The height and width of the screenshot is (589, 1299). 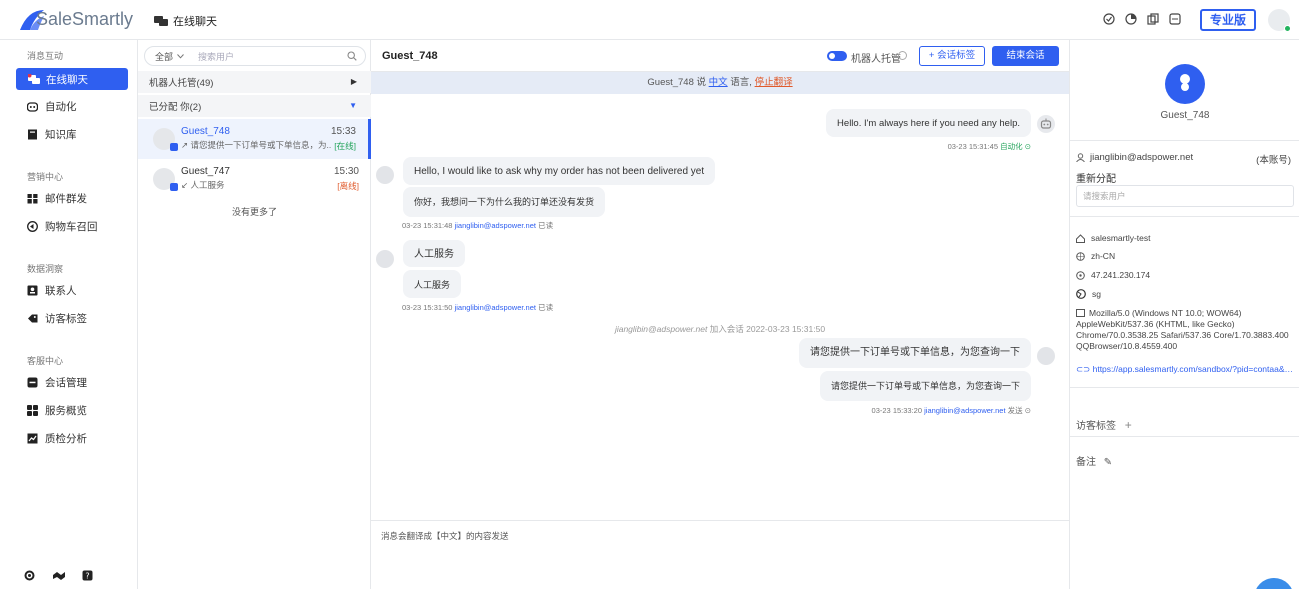 I want to click on nav-label: 在线聊天, so click(x=67, y=79).